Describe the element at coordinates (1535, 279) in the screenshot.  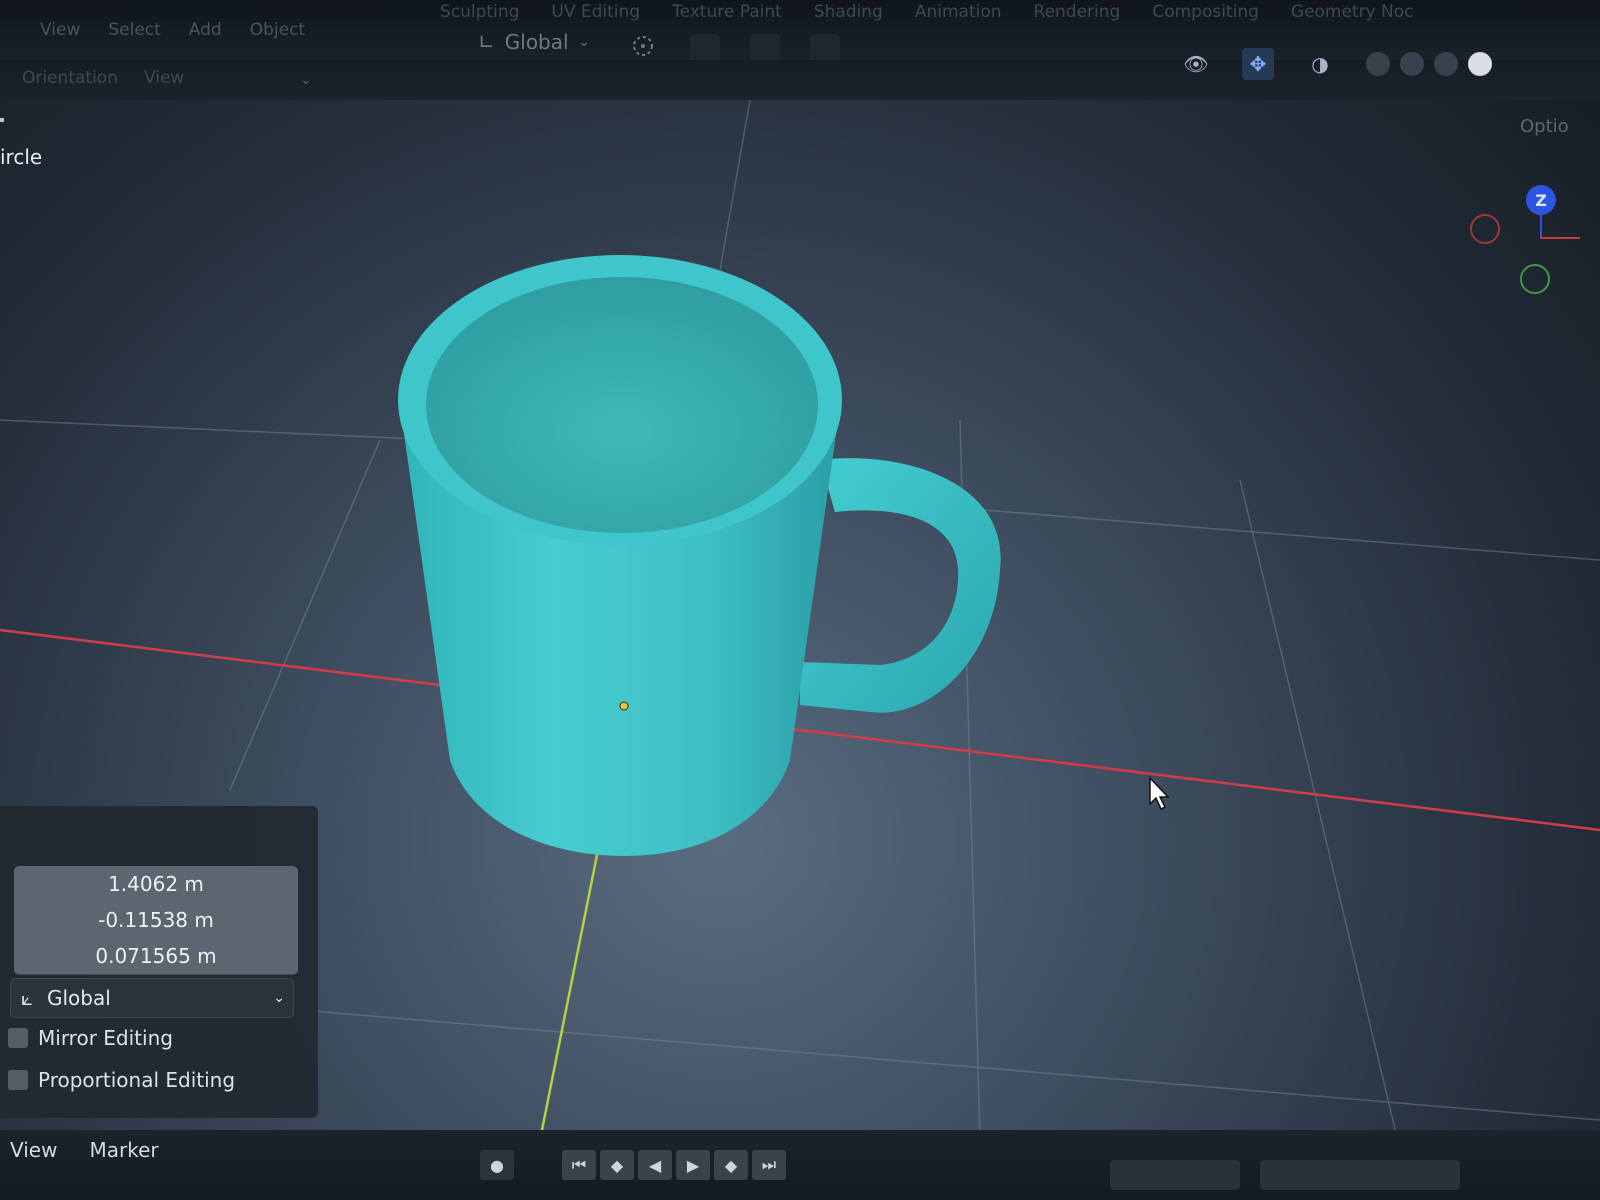
I see `gizmo-neg-y-button` at that location.